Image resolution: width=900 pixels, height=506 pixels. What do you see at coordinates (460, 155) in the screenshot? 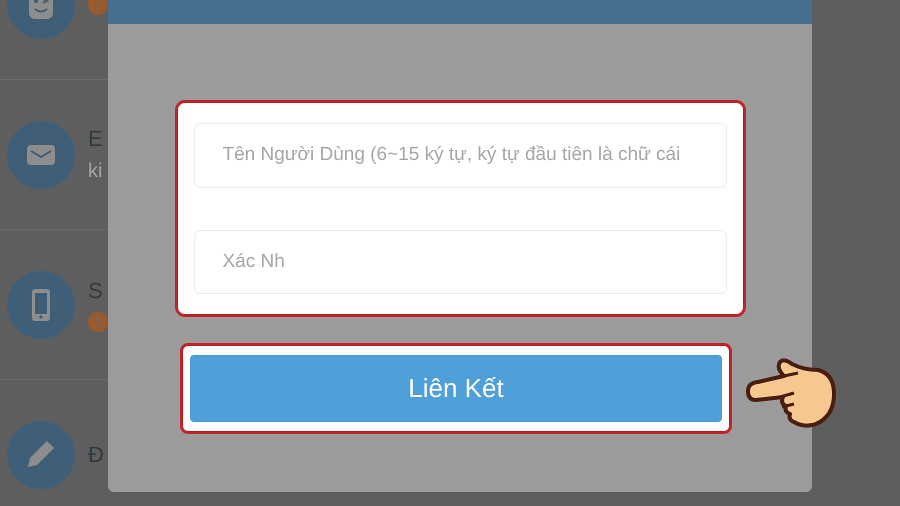
I see `input-field: Tên Người Dùng (6~15 ký tự, ký tự đầu tiên là chữ cái` at bounding box center [460, 155].